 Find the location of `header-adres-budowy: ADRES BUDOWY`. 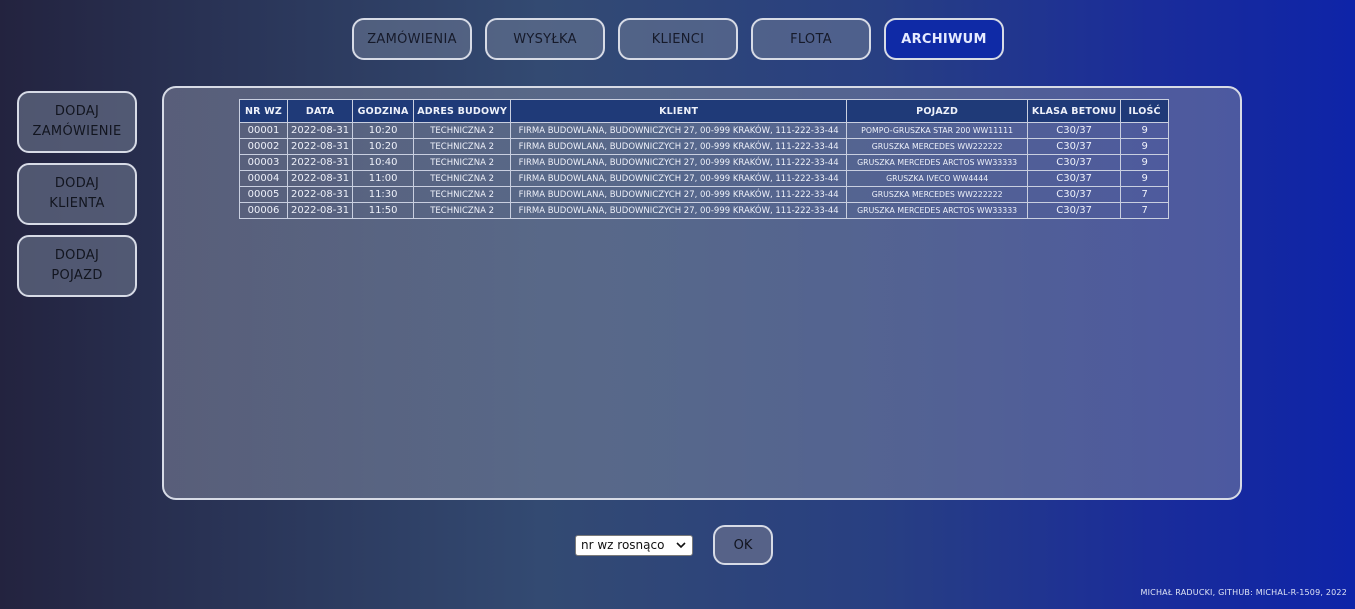

header-adres-budowy: ADRES BUDOWY is located at coordinates (462, 111).